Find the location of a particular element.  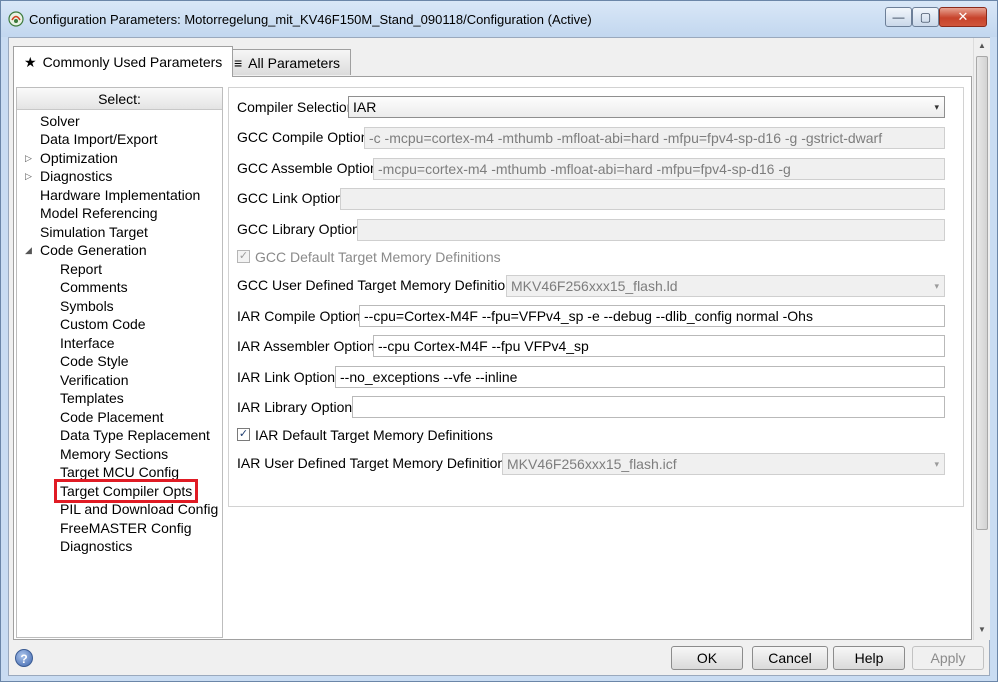

iar-assembler-label: IAR Assembler Options is located at coordinates (309, 346).